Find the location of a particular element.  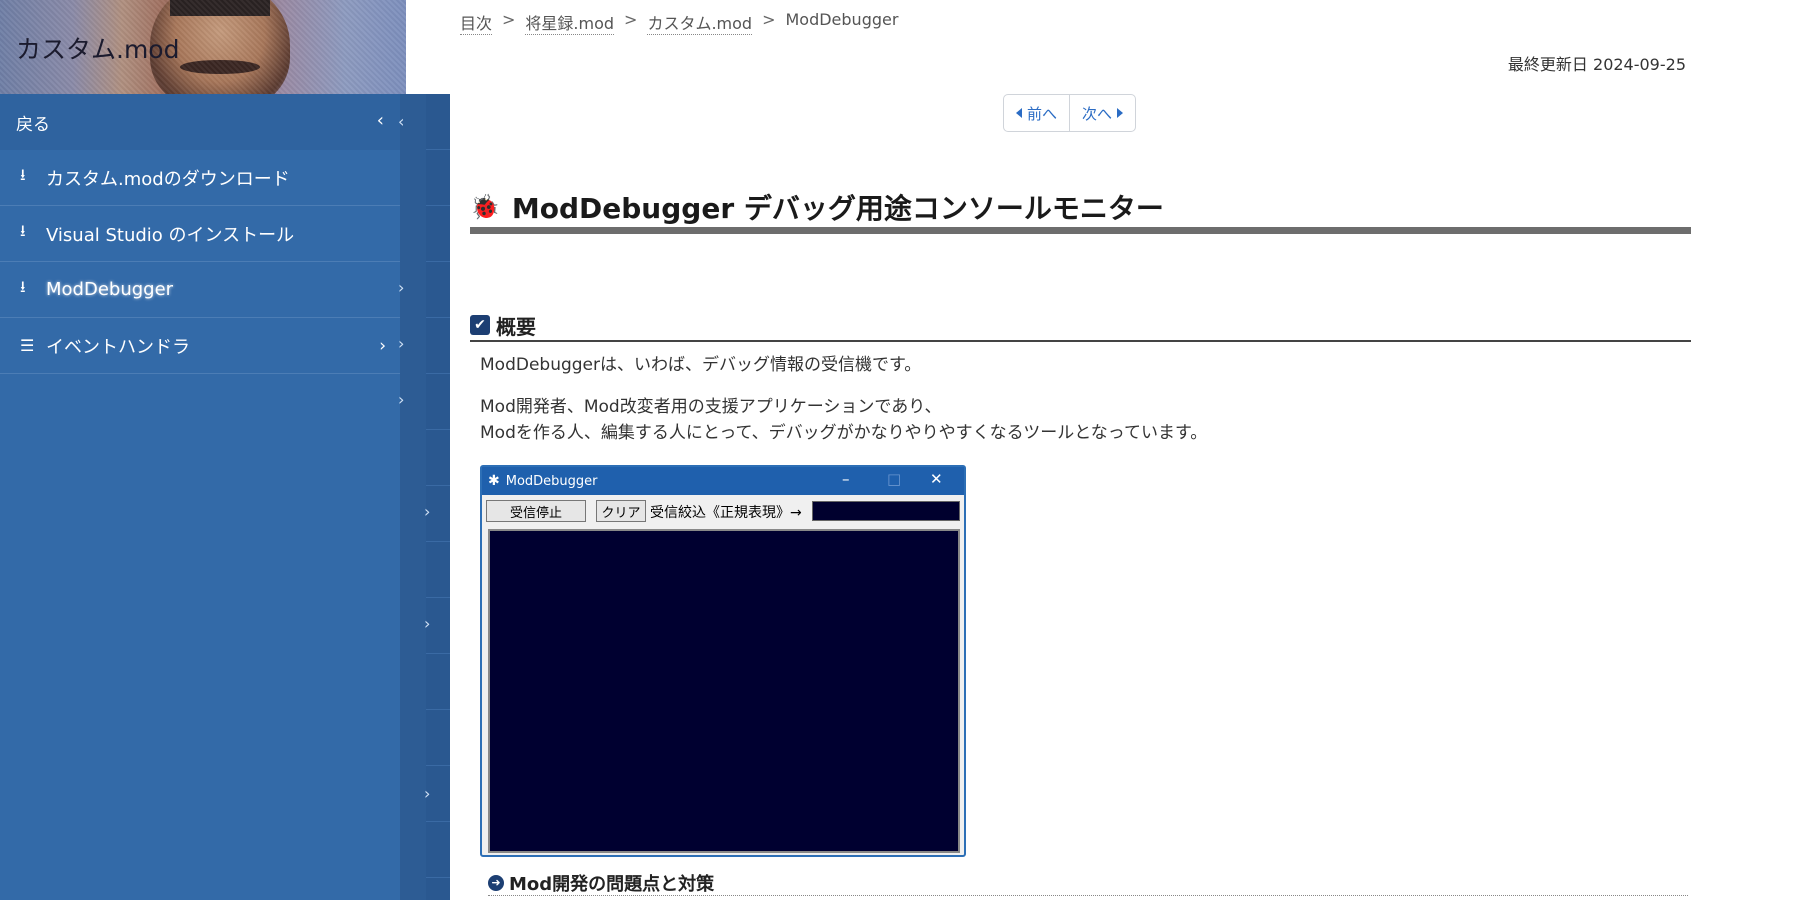

breadcrumb-link-custom-mod: カスタム.mod is located at coordinates (700, 22).